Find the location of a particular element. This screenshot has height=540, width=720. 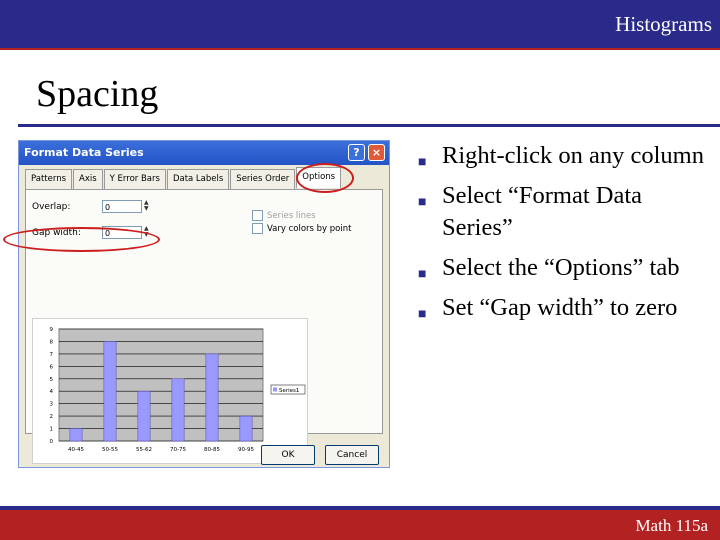

header-title: Histograms is located at coordinates (663, 24).